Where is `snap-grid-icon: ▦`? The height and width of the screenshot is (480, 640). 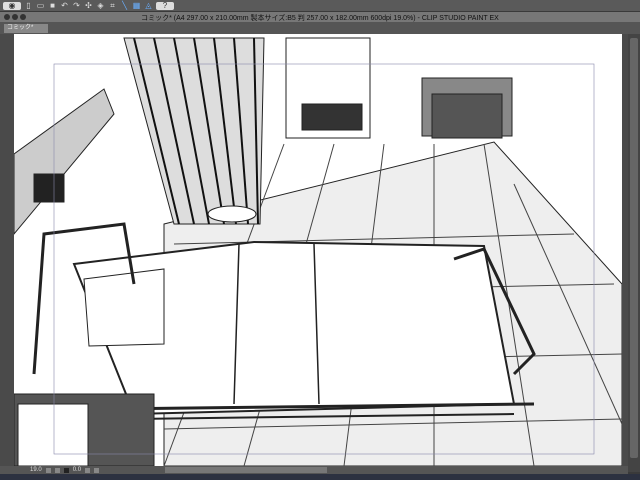
snap-grid-icon: ▦ is located at coordinates (136, 5).